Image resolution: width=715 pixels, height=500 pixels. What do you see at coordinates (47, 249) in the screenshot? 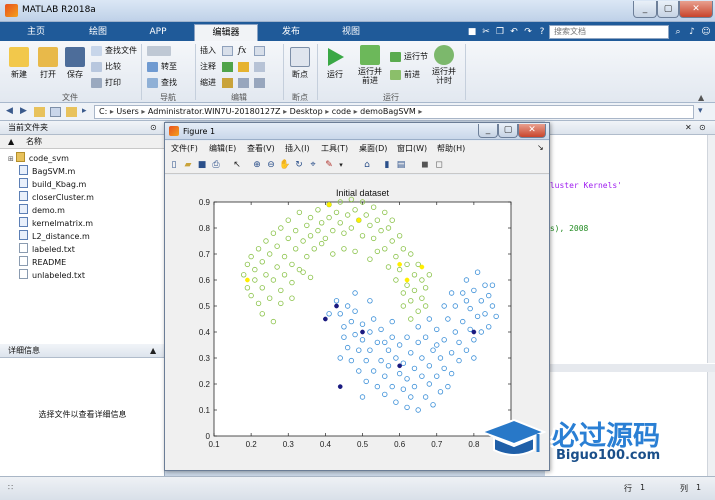
I see `file-item: labeled.txt` at bounding box center [47, 249].